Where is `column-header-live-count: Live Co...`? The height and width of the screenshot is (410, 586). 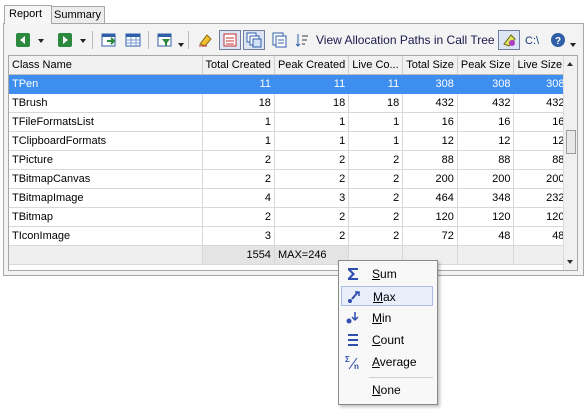 column-header-live-count: Live Co... is located at coordinates (376, 65).